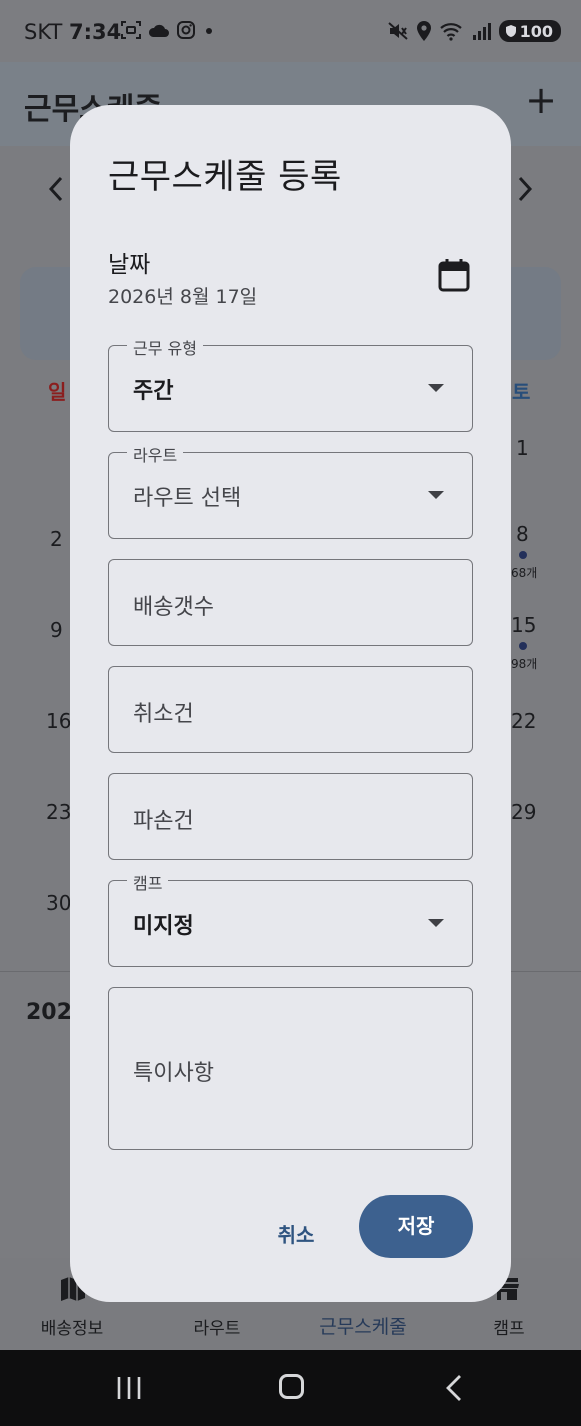 This screenshot has width=581, height=1426. What do you see at coordinates (129, 265) in the screenshot?
I see `date-label: 날짜` at bounding box center [129, 265].